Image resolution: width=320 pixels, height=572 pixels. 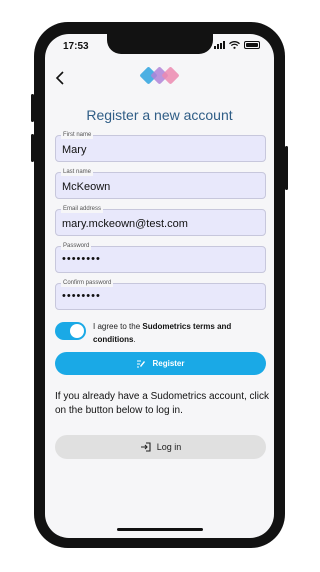 What do you see at coordinates (160, 257) in the screenshot?
I see `password-field: Password ••••••••` at bounding box center [160, 257].